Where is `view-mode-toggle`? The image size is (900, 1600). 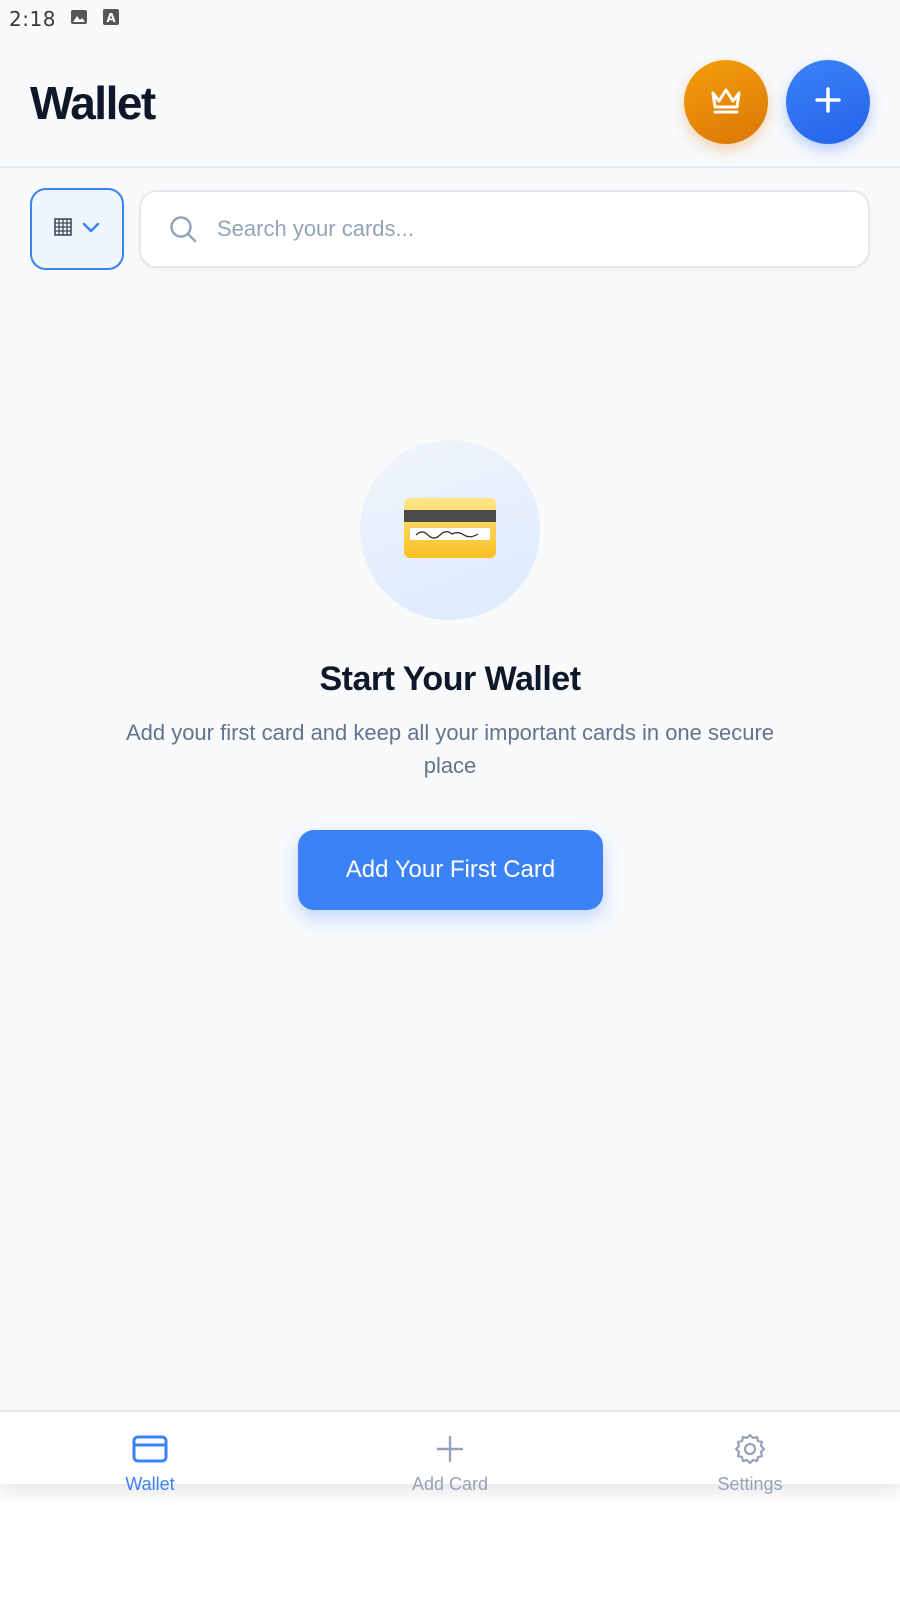
view-mode-toggle is located at coordinates (77, 229).